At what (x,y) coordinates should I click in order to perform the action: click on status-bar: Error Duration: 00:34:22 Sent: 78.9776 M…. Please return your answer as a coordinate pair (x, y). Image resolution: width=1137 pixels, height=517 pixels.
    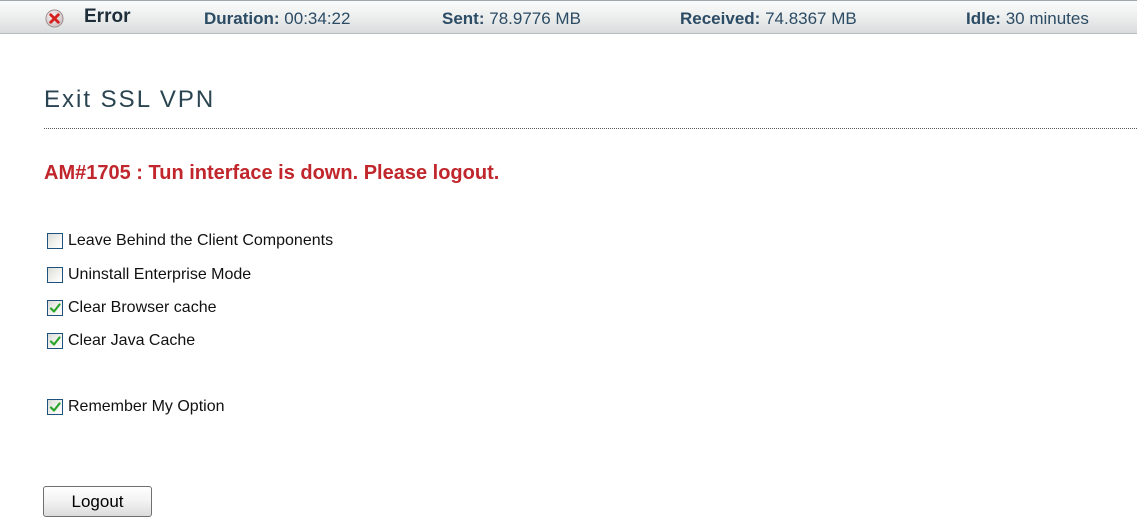
    Looking at the image, I should click on (568, 17).